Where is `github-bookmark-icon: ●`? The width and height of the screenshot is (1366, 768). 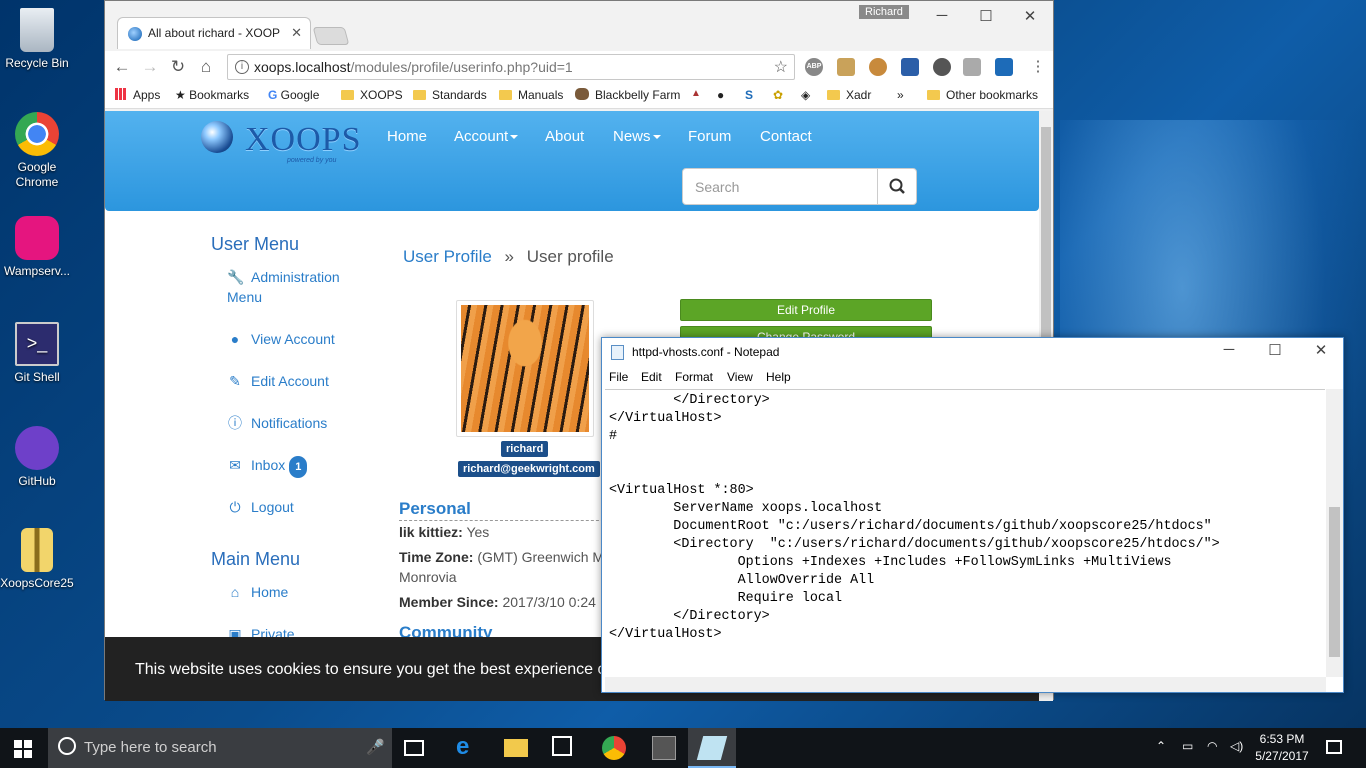
github-bookmark-icon: ● is located at coordinates (720, 95).